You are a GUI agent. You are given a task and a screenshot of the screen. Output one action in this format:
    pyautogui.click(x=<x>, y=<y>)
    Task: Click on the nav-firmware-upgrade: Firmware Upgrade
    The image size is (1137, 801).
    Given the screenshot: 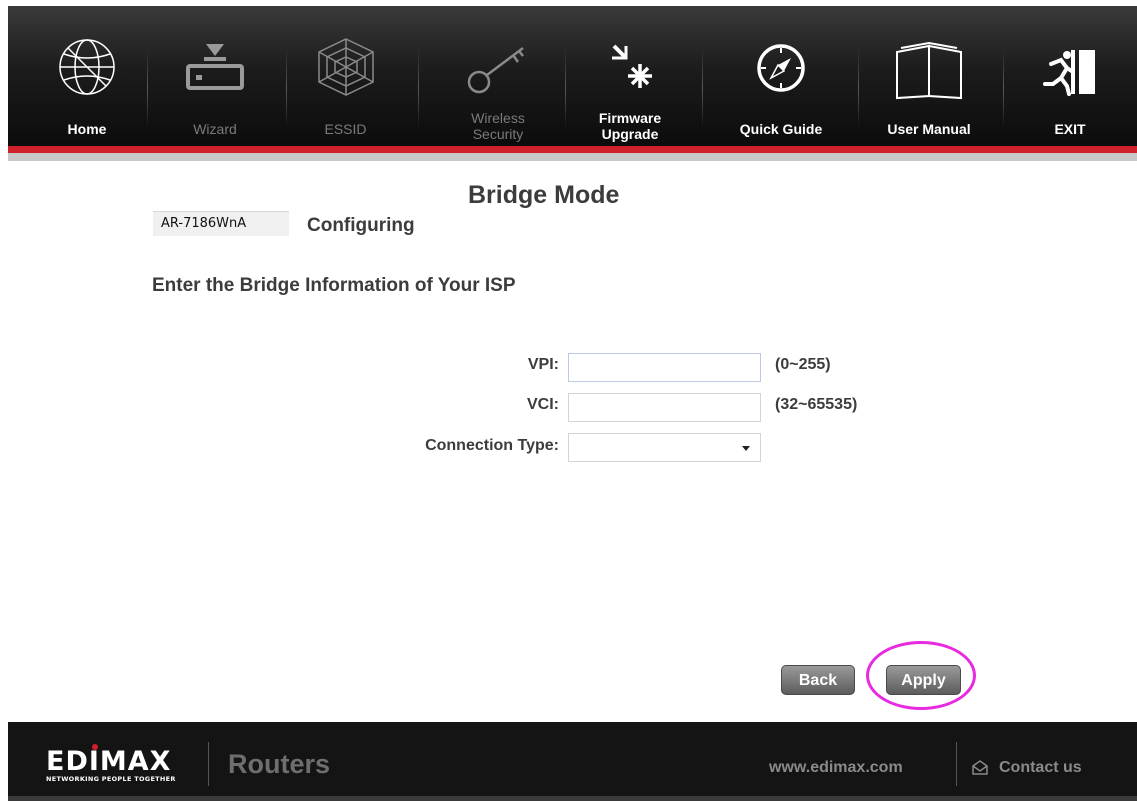 What is the action you would take?
    pyautogui.click(x=630, y=76)
    